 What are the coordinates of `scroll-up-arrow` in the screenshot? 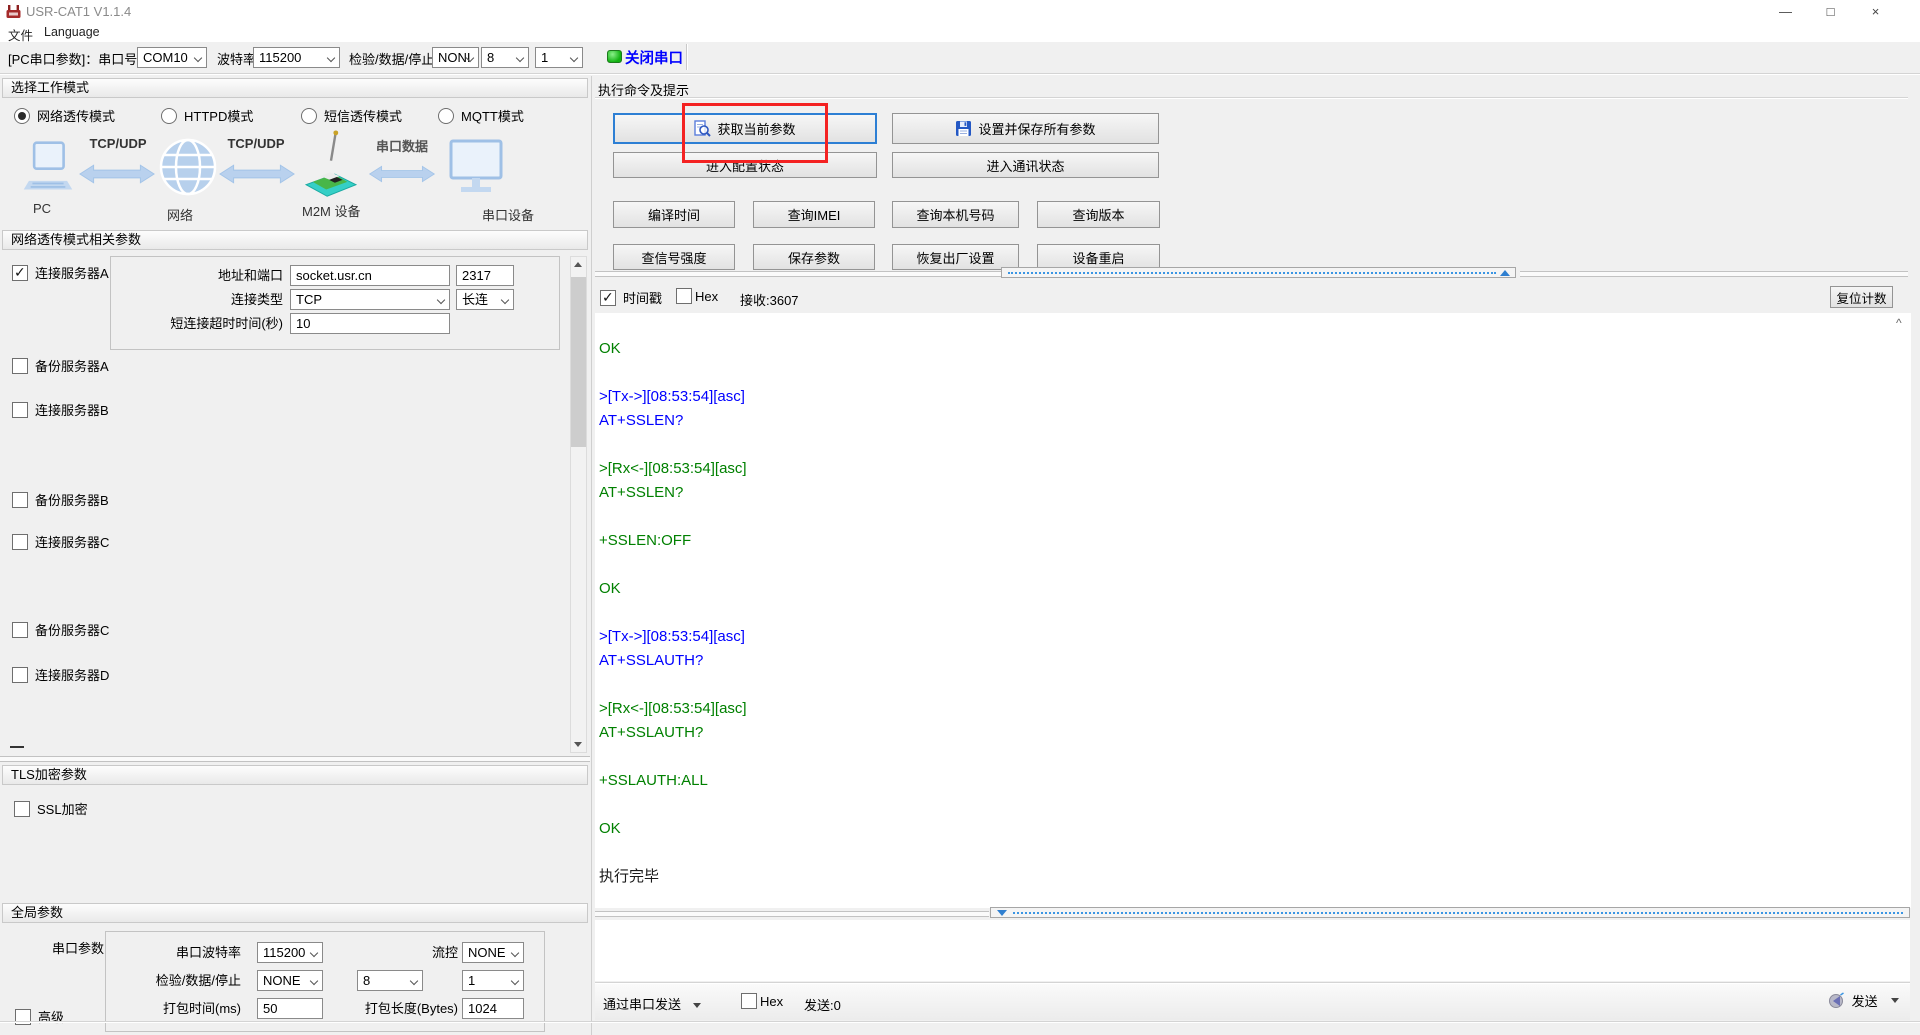 It's located at (578, 265).